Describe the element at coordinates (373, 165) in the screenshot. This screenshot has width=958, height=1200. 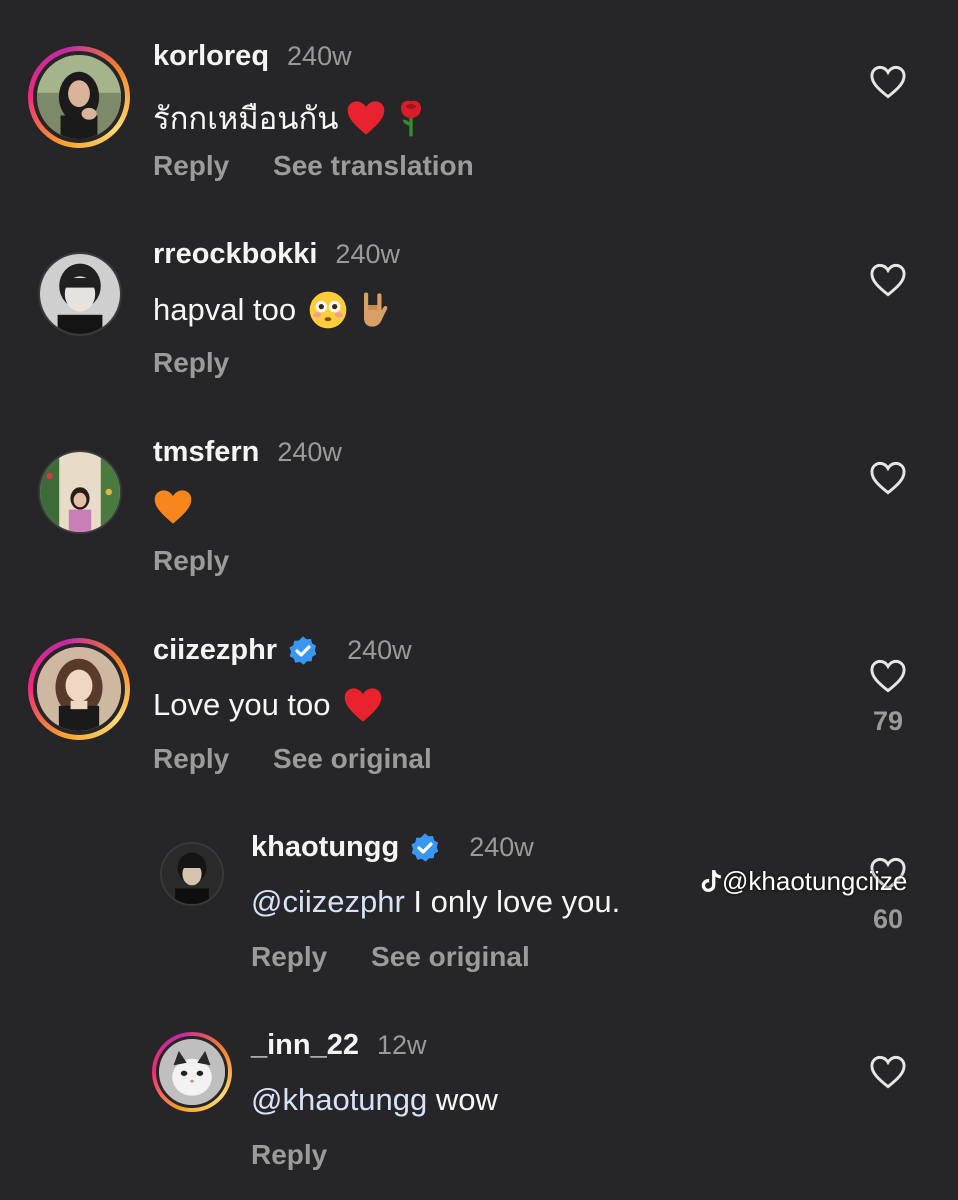
I see `see-translation-button: See translation` at that location.